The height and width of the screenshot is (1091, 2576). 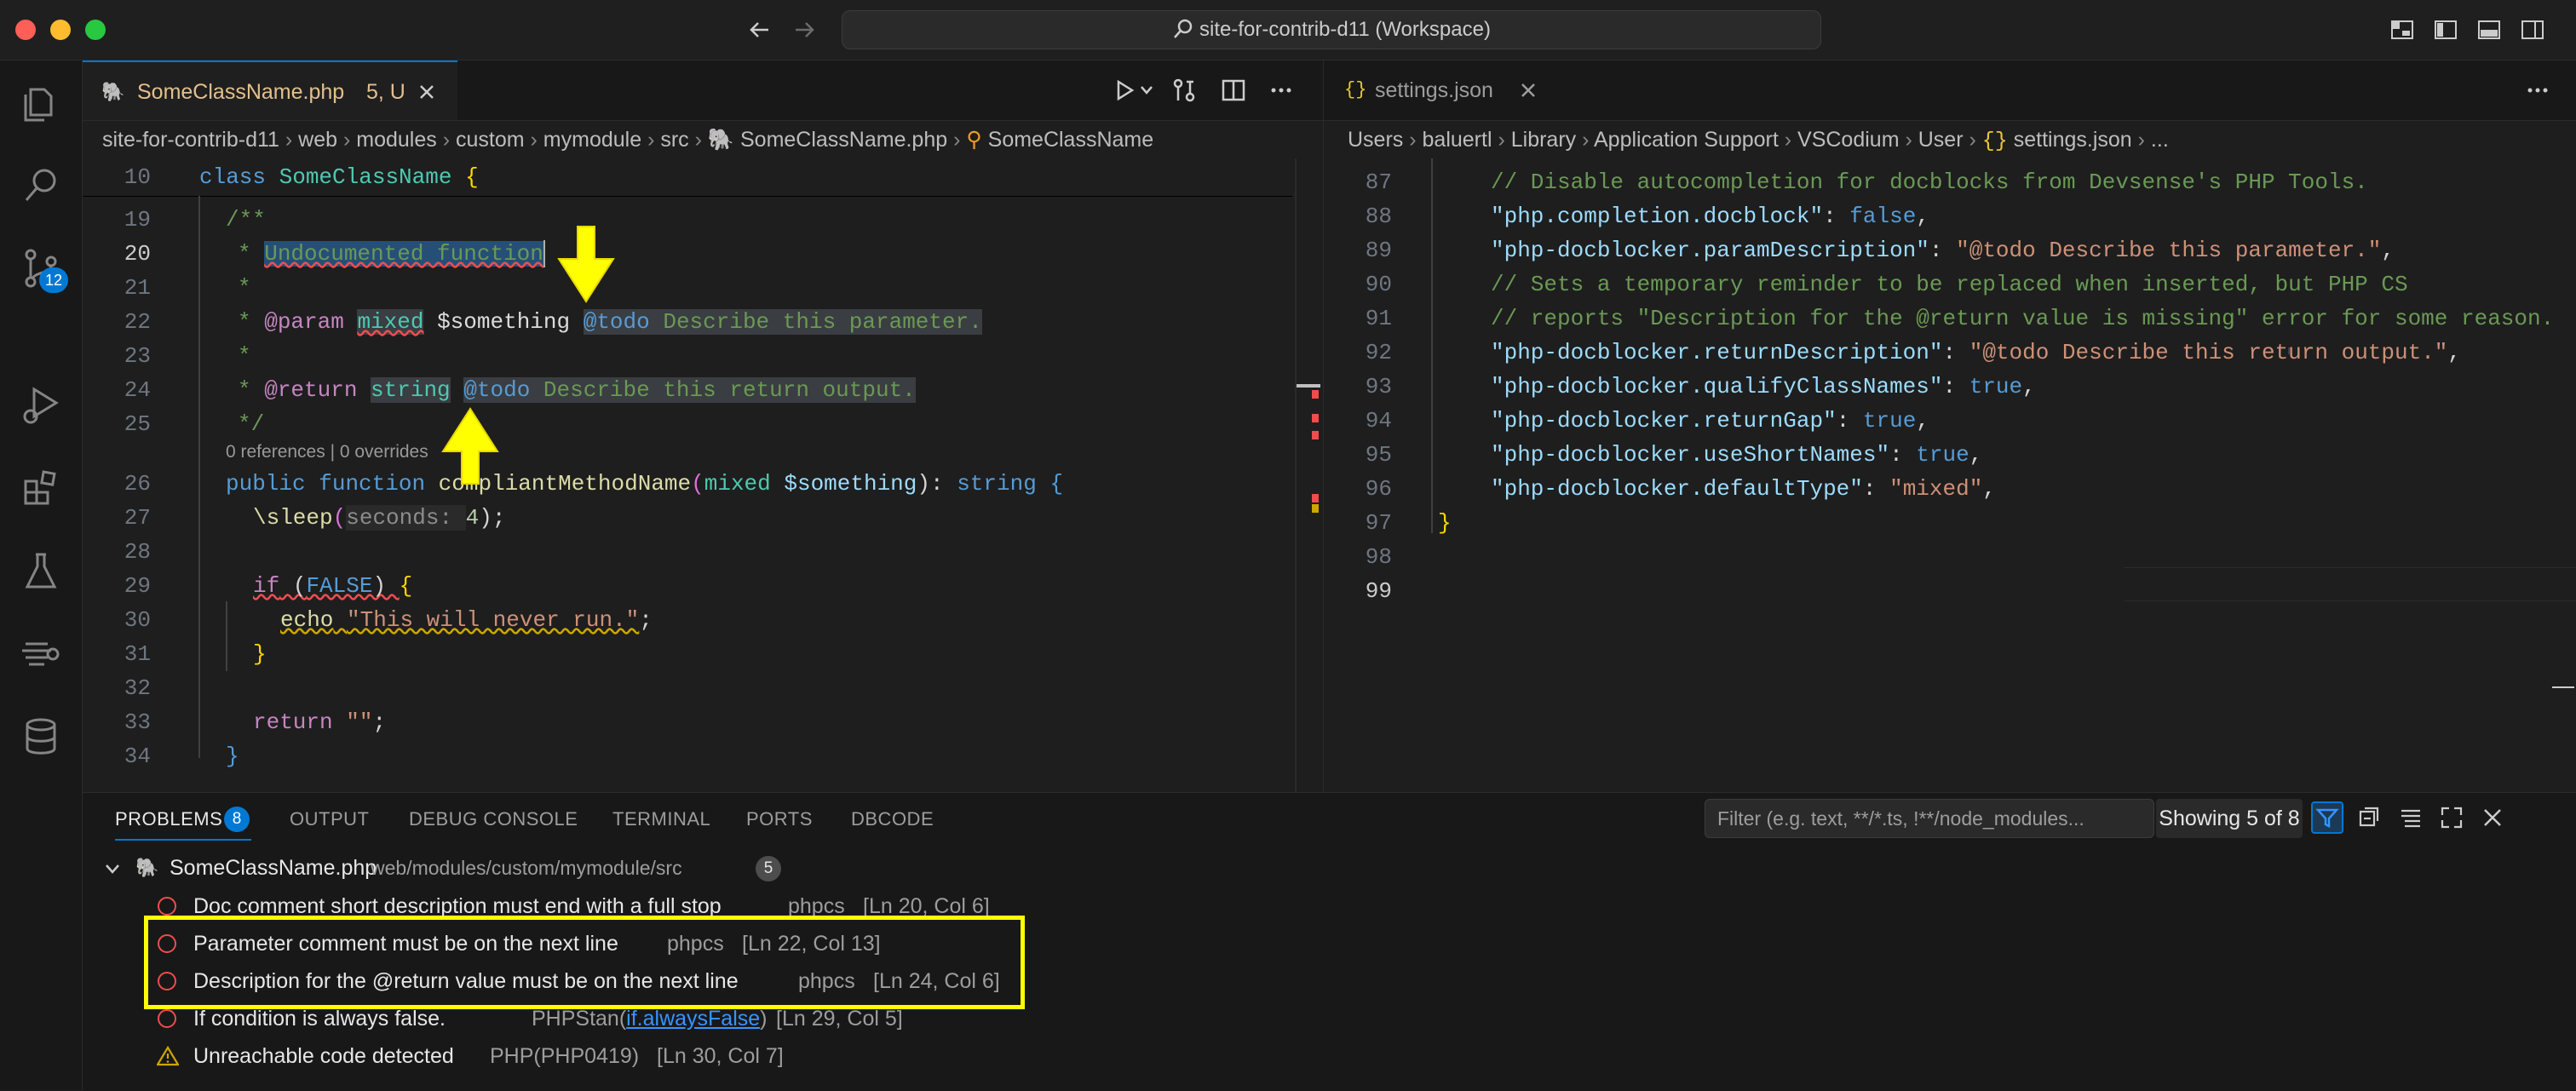 What do you see at coordinates (493, 819) in the screenshot?
I see `tab-debug-console: DEBUG CONSOLE` at bounding box center [493, 819].